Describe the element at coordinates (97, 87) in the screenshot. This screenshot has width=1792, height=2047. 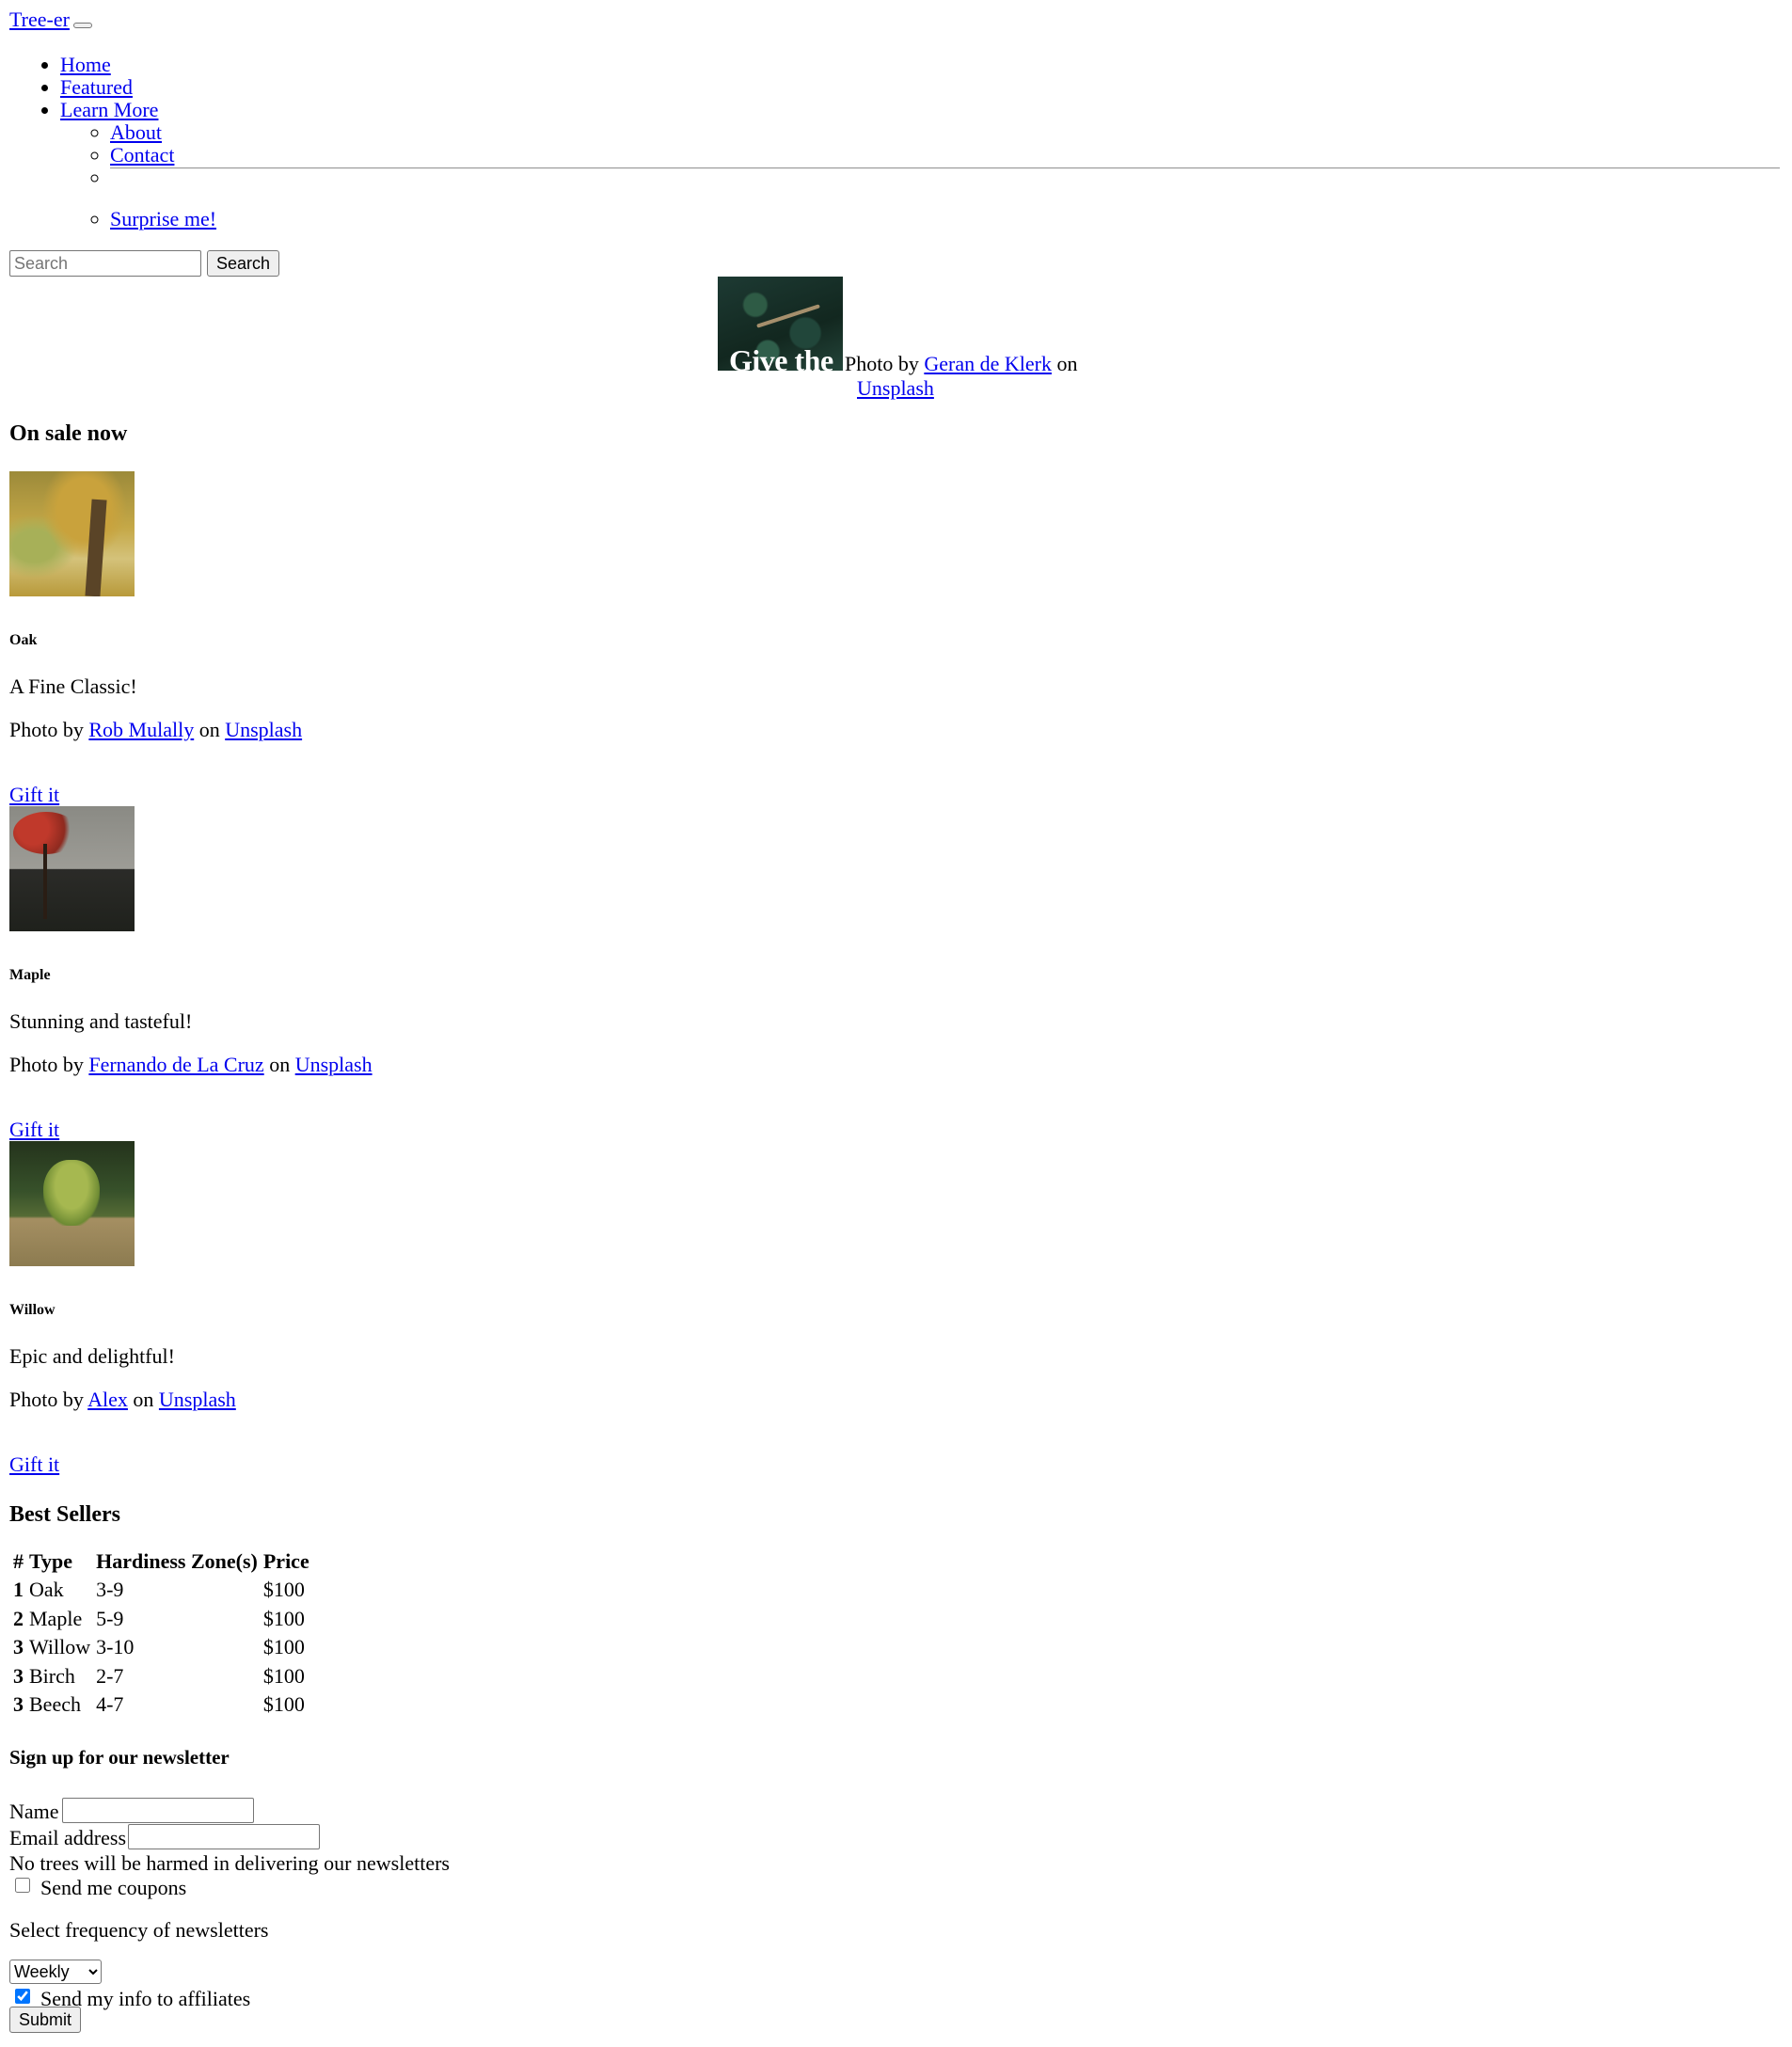
I see `nav-link-featured: Featured` at that location.